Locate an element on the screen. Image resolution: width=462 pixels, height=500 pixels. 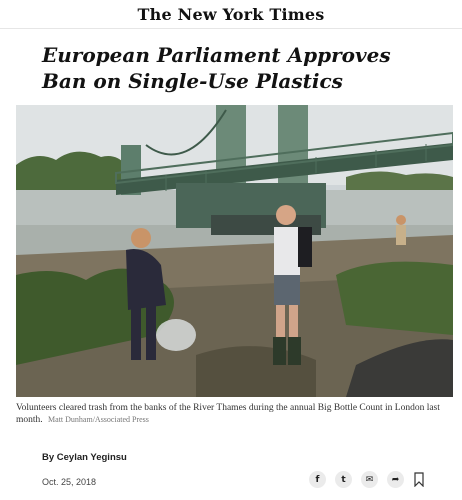
nyt-logo: The New York Times is located at coordinates (231, 14).